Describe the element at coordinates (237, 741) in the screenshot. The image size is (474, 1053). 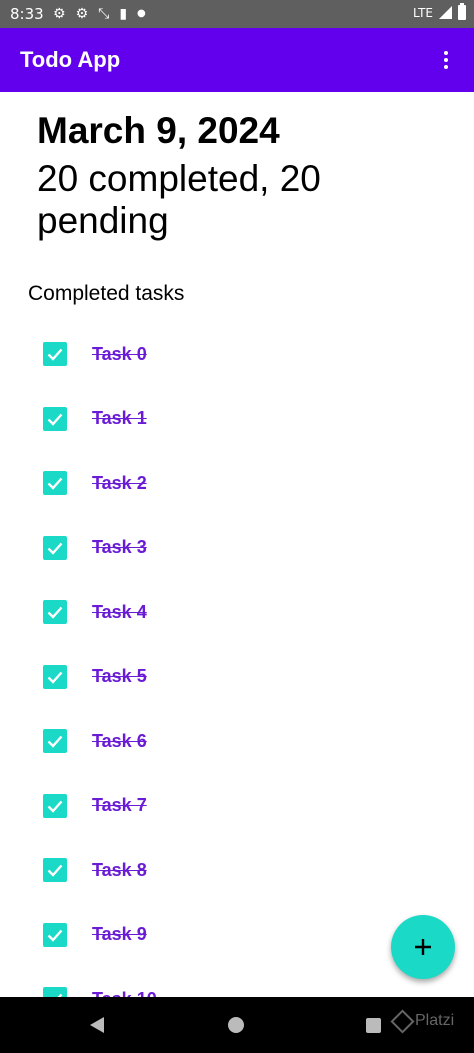
I see `task-row: Task 6` at that location.